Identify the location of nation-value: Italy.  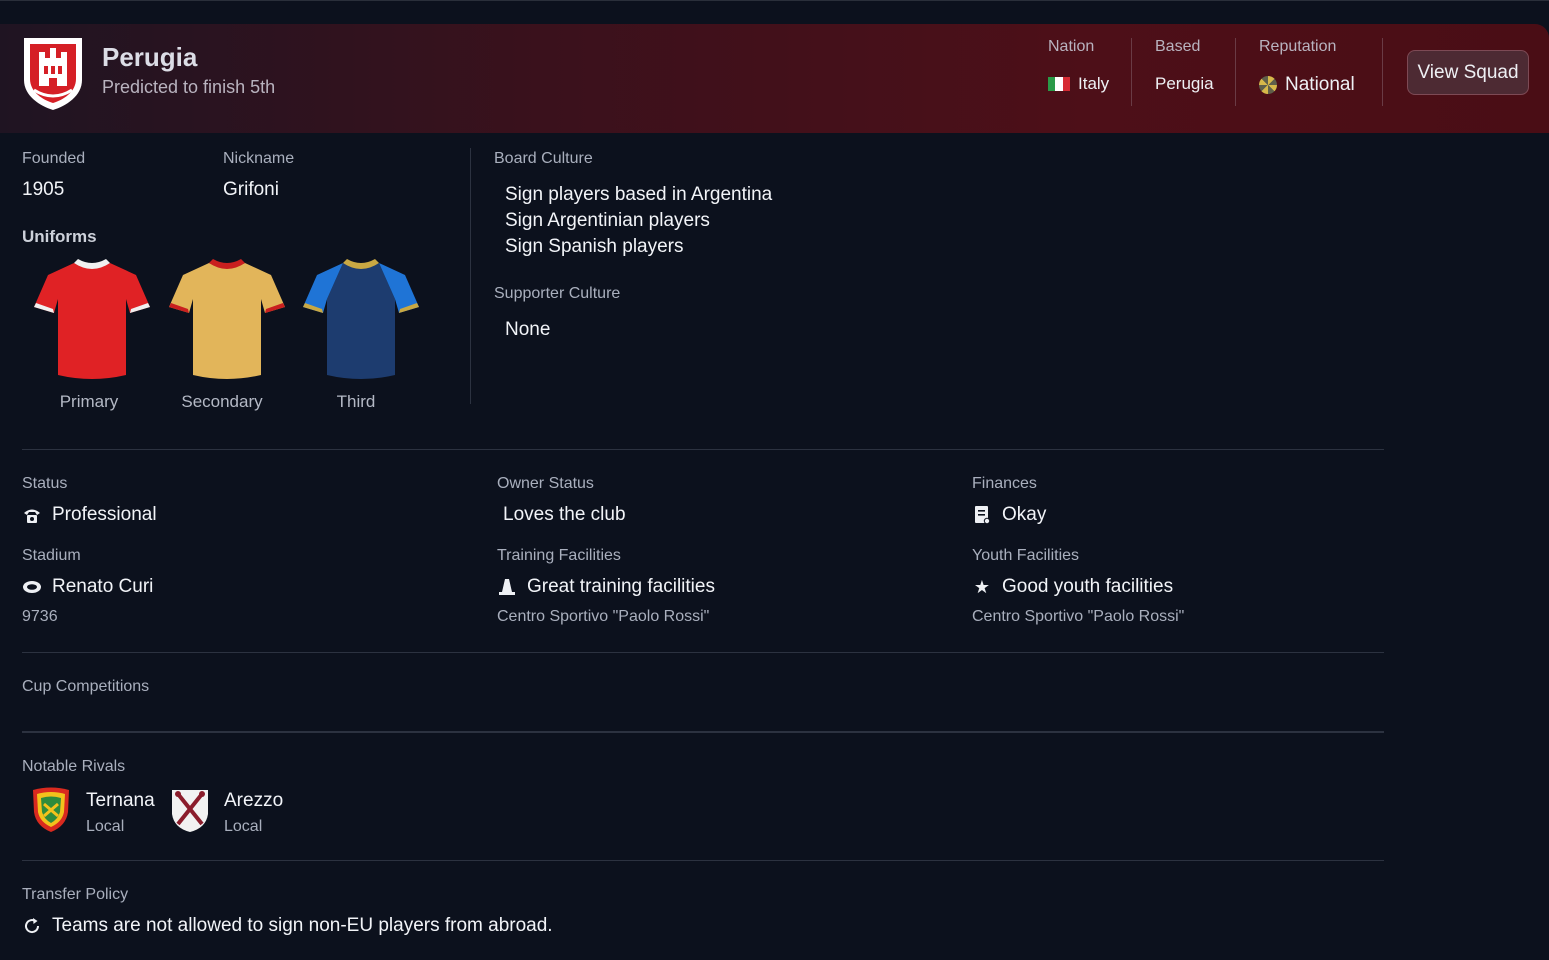
(1078, 84).